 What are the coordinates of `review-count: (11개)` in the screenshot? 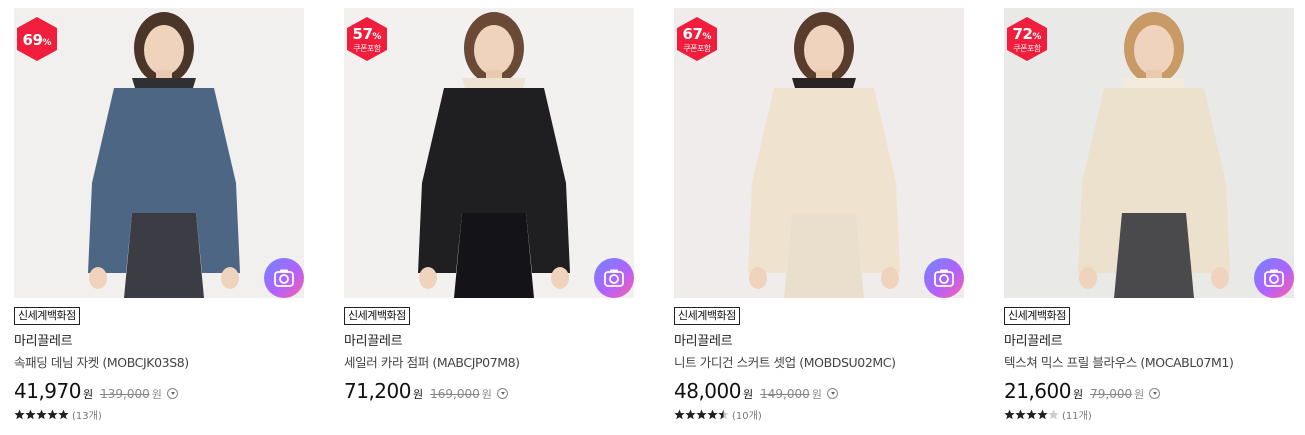 It's located at (1077, 416).